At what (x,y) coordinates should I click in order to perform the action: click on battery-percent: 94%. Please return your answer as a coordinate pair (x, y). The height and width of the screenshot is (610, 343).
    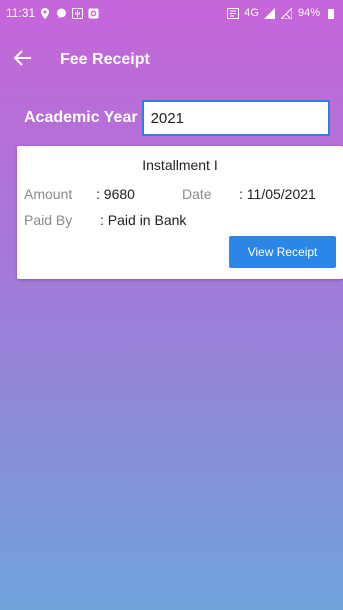
    Looking at the image, I should click on (308, 13).